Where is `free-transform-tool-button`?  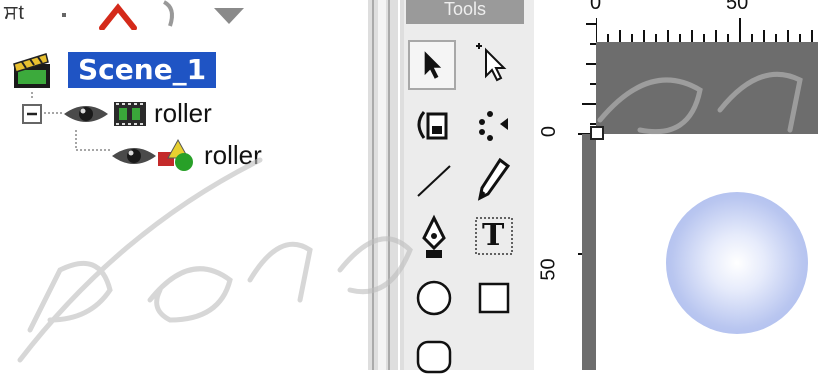 free-transform-tool-button is located at coordinates (434, 125).